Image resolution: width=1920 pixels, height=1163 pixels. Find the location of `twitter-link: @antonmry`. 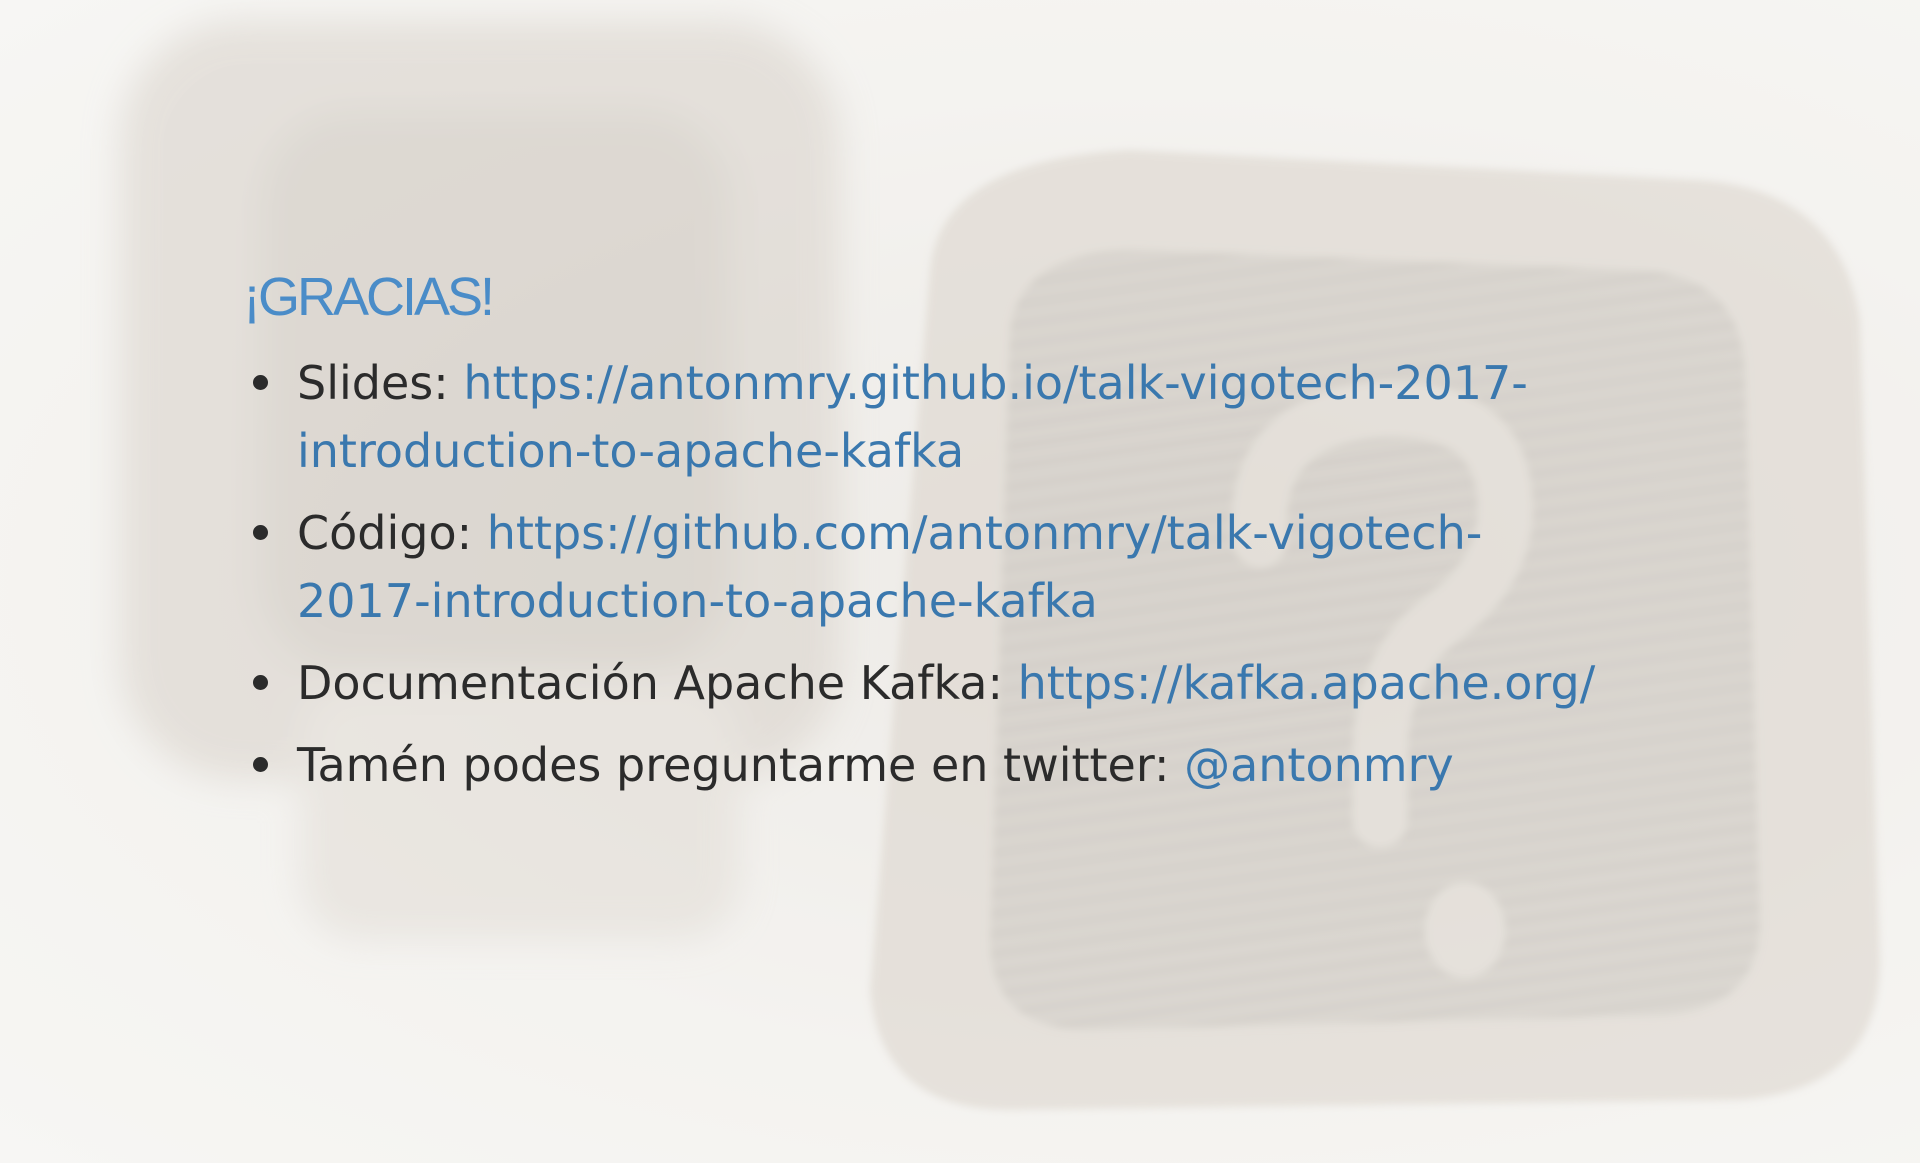

twitter-link: @antonmry is located at coordinates (1319, 765).